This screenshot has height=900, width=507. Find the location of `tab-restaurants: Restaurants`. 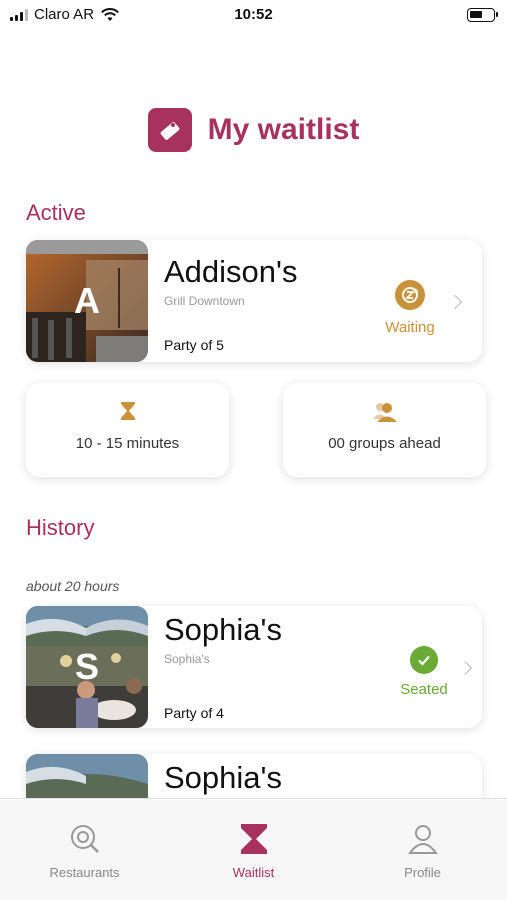

tab-restaurants: Restaurants is located at coordinates (84, 849).